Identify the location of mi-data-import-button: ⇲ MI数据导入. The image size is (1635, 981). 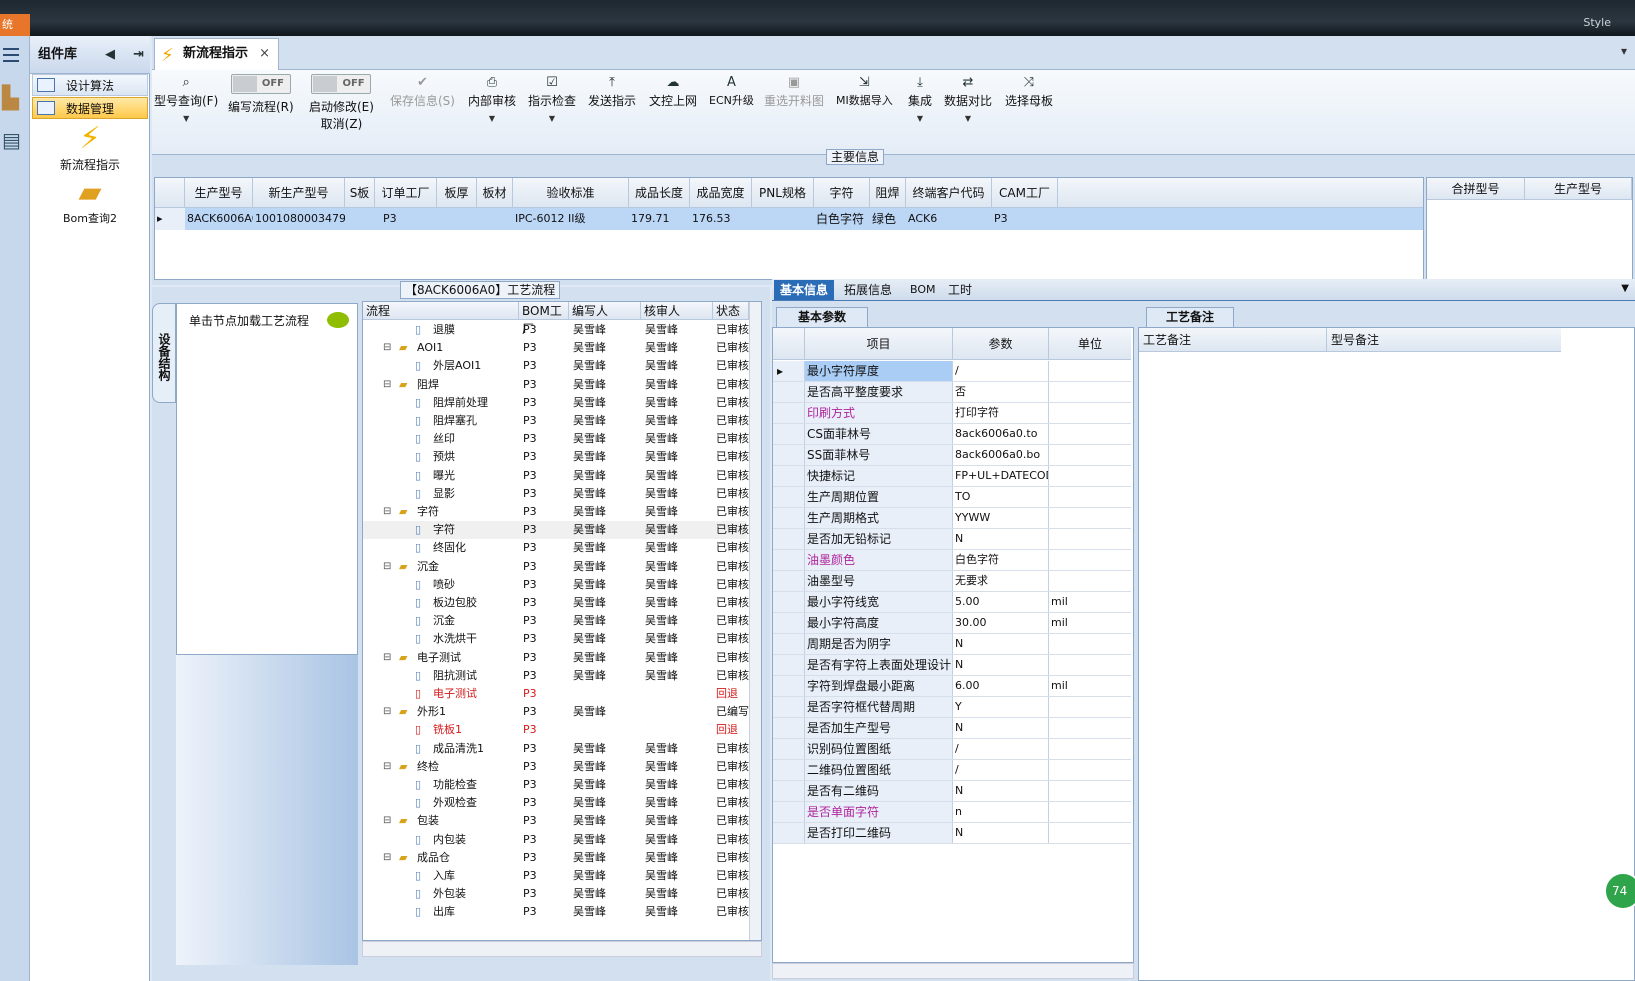
(864, 91).